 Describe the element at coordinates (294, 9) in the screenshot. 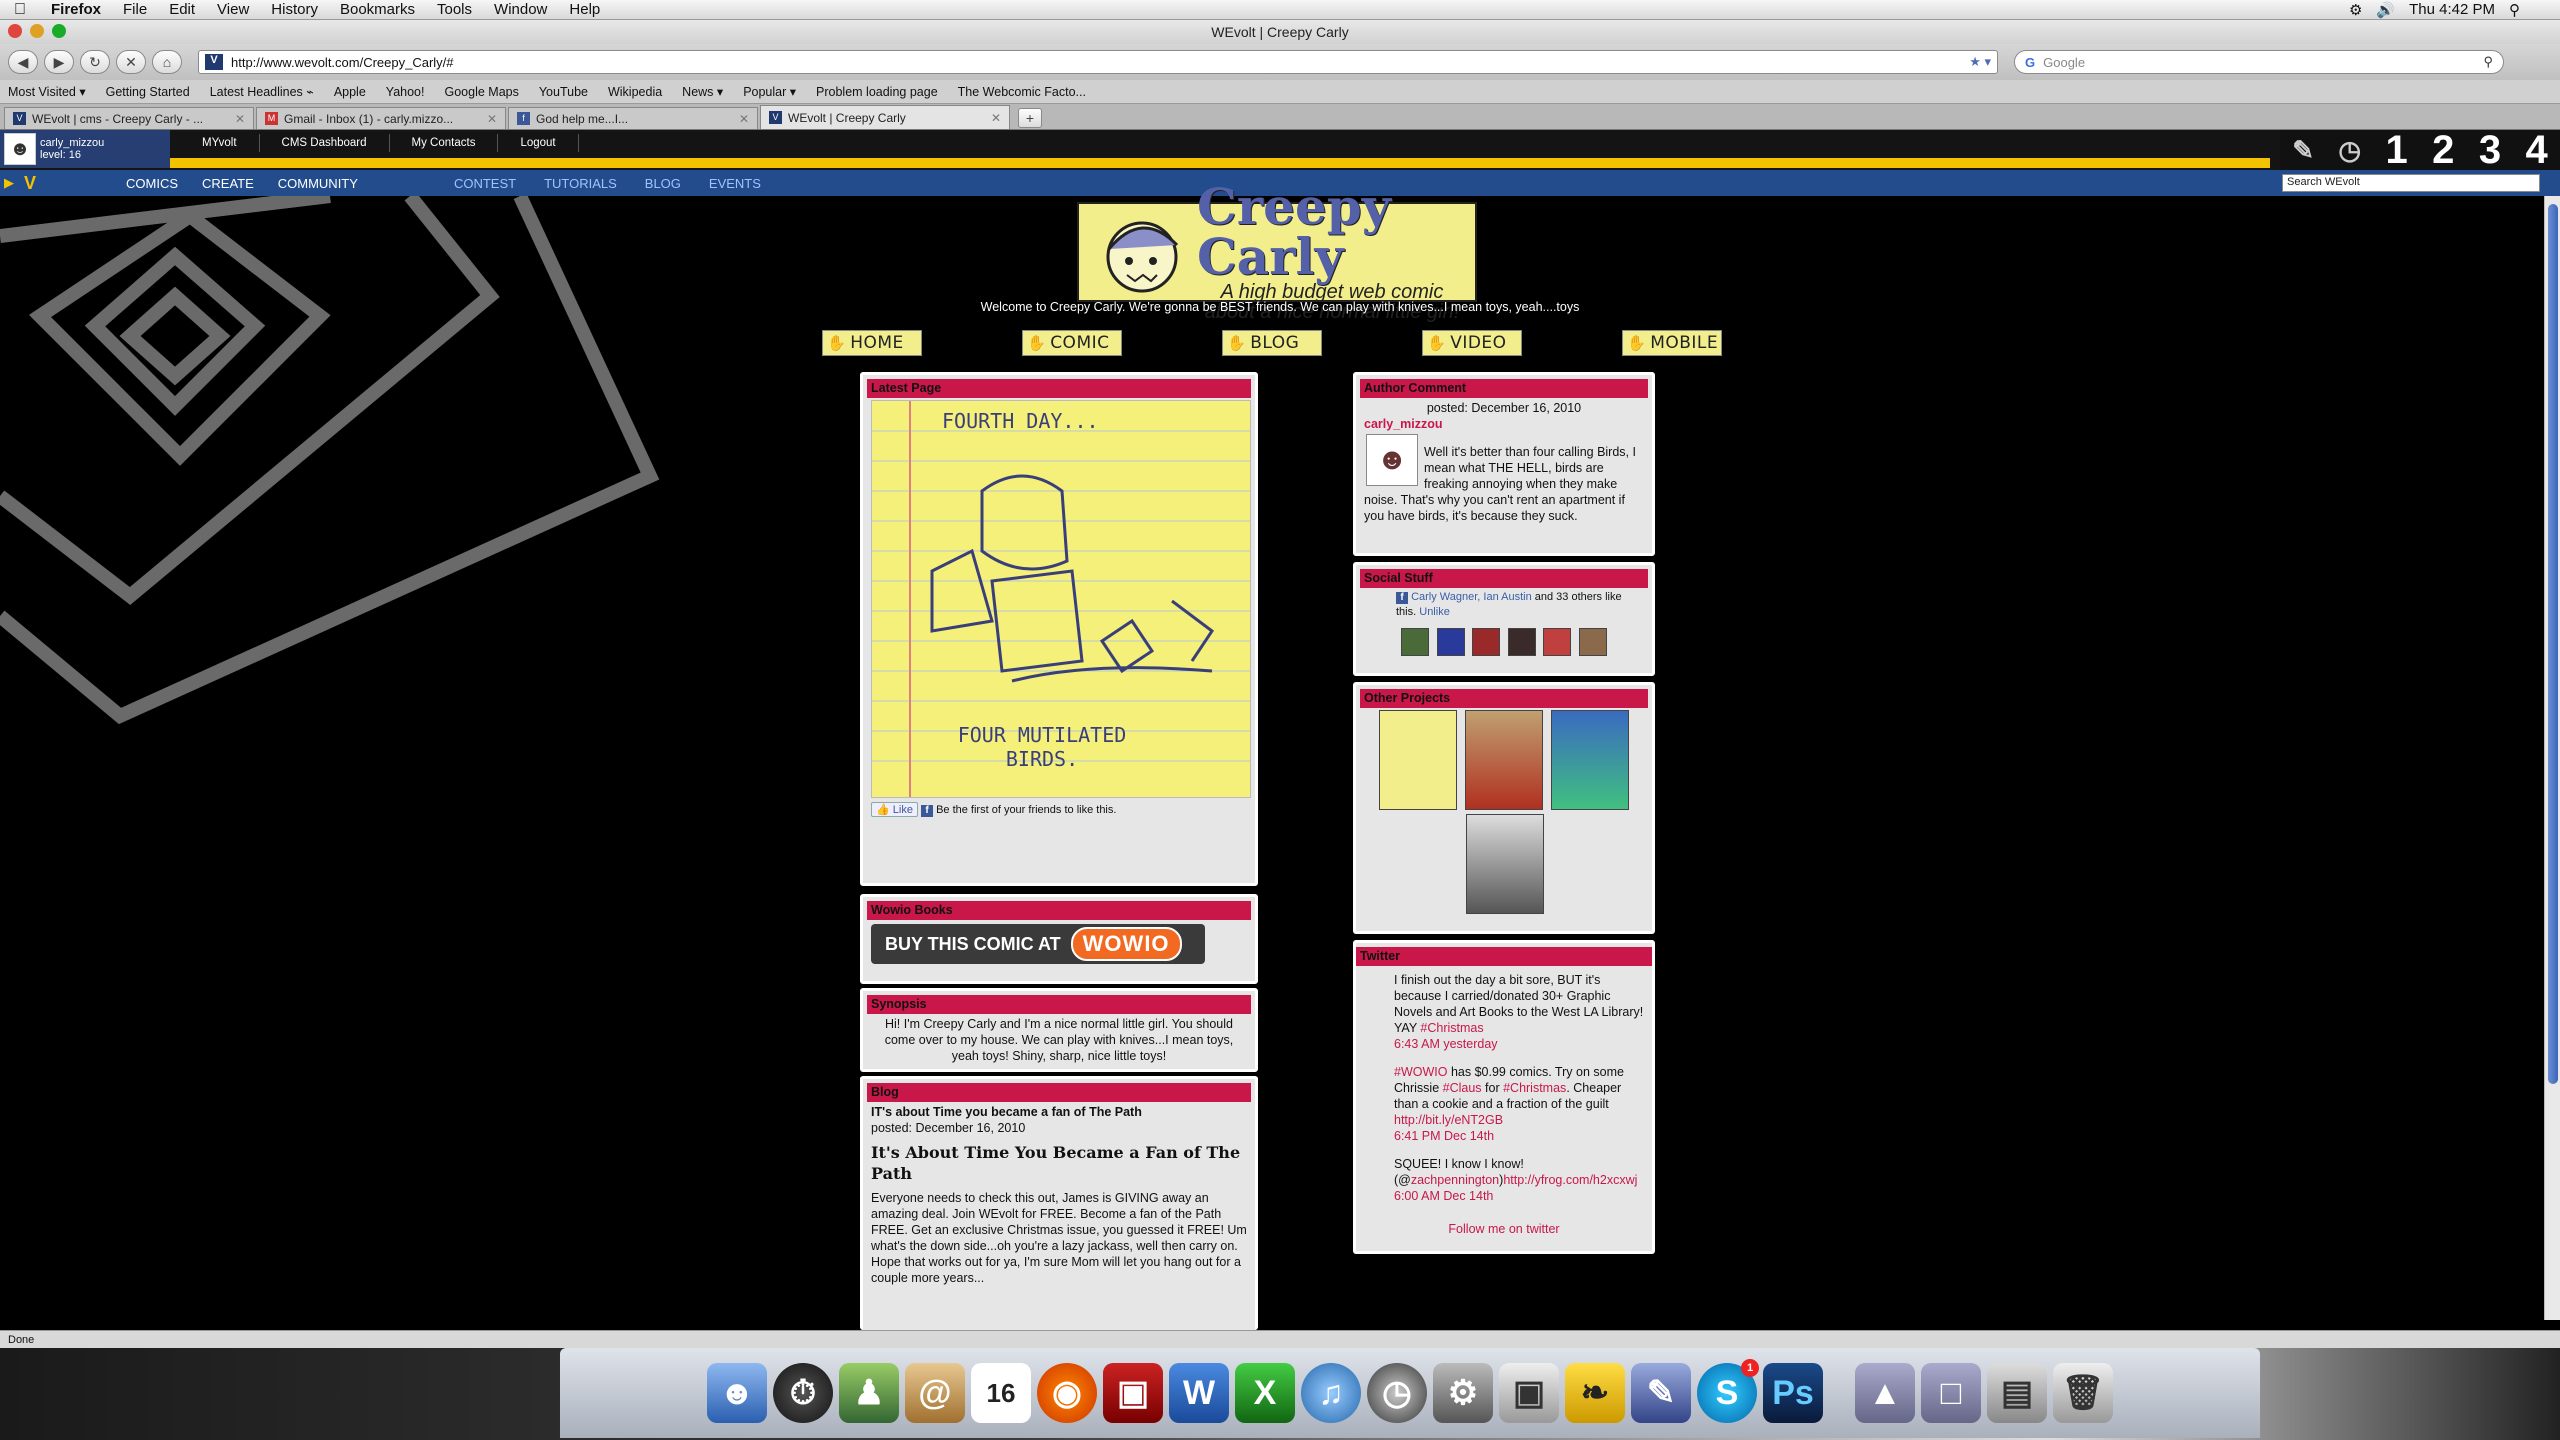

I see `menu-history: History` at that location.